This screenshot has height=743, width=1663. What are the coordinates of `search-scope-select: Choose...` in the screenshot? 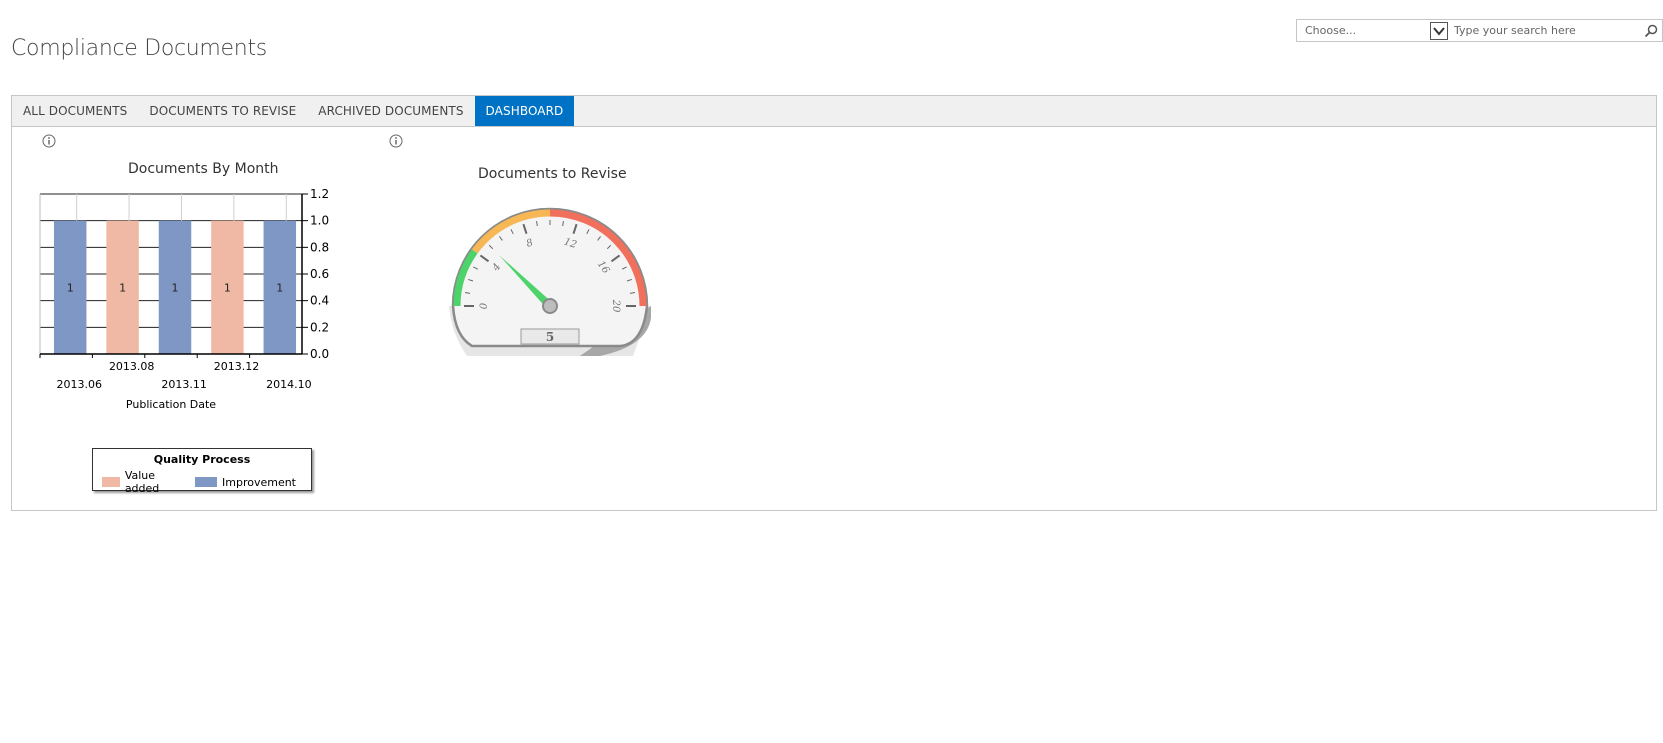 It's located at (1362, 30).